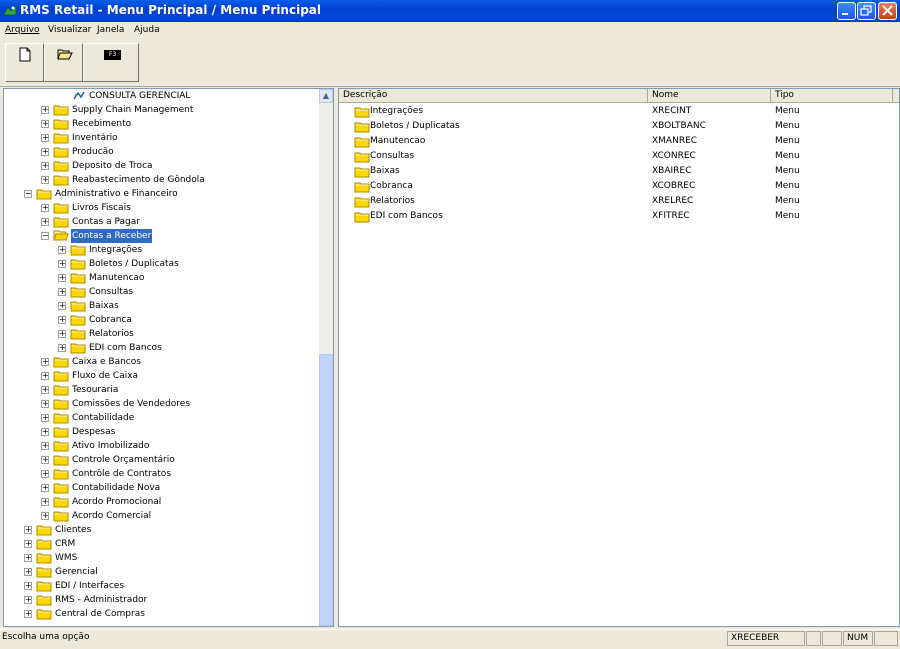 The height and width of the screenshot is (649, 900). What do you see at coordinates (161, 474) in the screenshot?
I see `tree-item-controle-de-contratos: + Contrôle de Contratos` at bounding box center [161, 474].